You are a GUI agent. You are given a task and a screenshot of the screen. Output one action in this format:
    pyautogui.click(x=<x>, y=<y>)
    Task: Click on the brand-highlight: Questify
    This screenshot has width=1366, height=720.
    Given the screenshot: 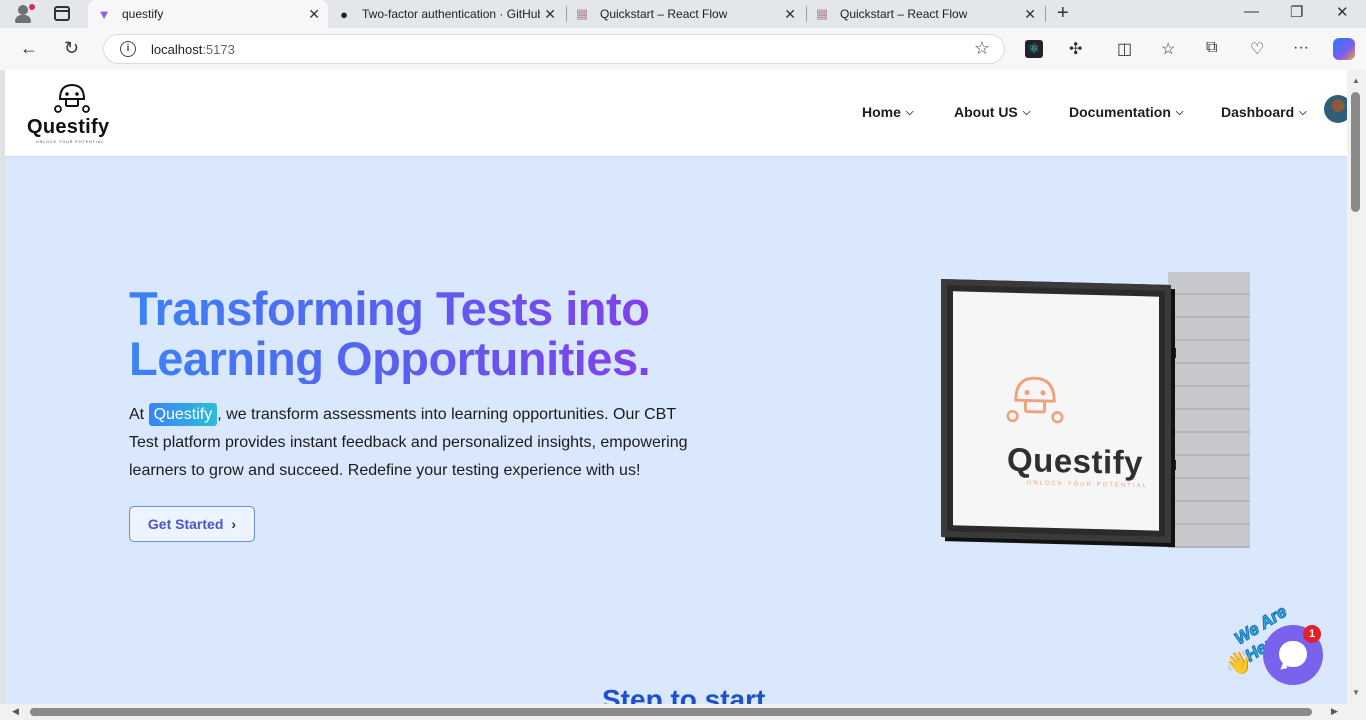 What is the action you would take?
    pyautogui.click(x=183, y=414)
    